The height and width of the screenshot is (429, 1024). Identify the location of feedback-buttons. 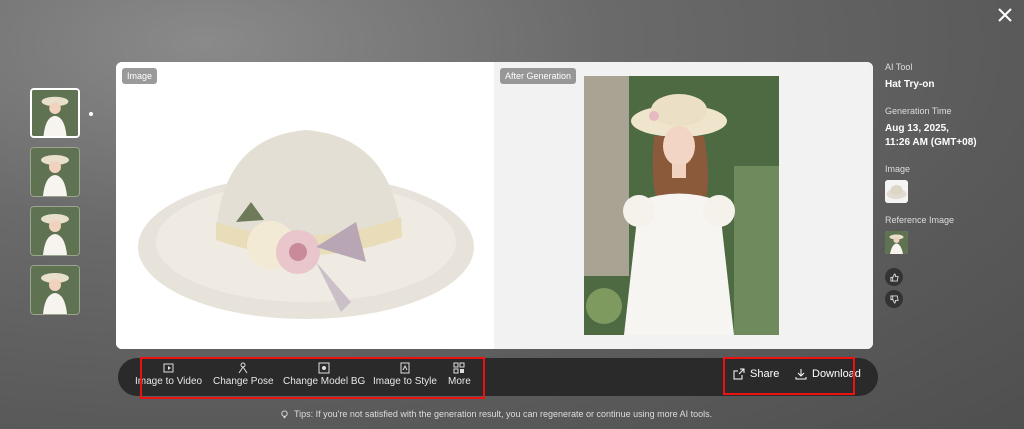
(950, 288).